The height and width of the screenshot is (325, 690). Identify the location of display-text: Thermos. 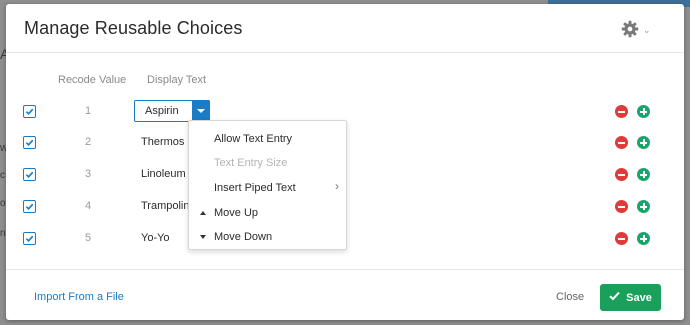
(162, 142).